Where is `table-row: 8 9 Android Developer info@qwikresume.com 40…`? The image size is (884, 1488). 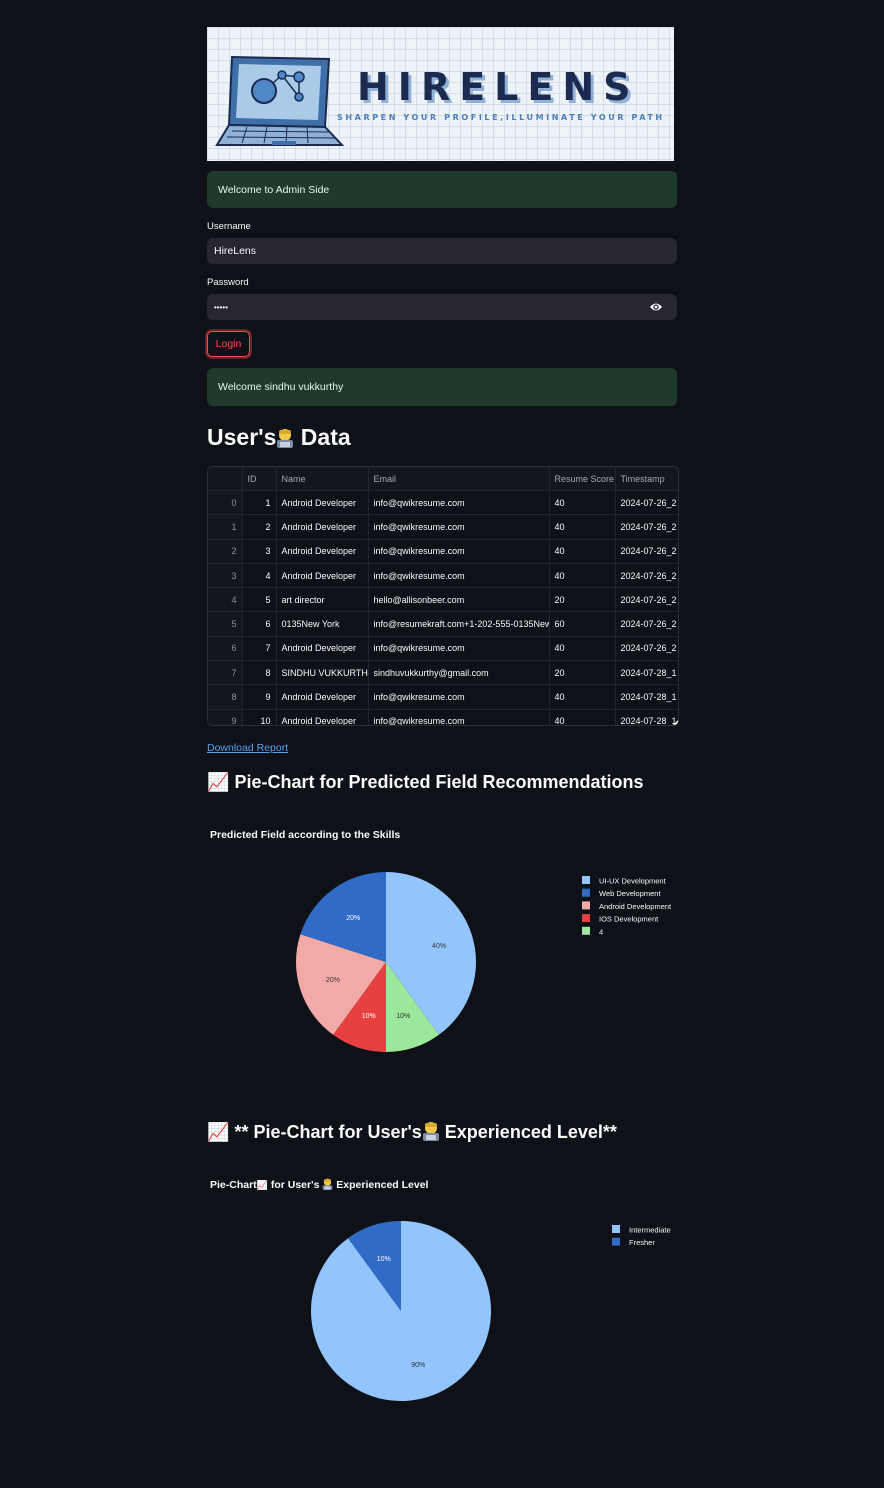 table-row: 8 9 Android Developer info@qwikresume.com 40… is located at coordinates (443, 697).